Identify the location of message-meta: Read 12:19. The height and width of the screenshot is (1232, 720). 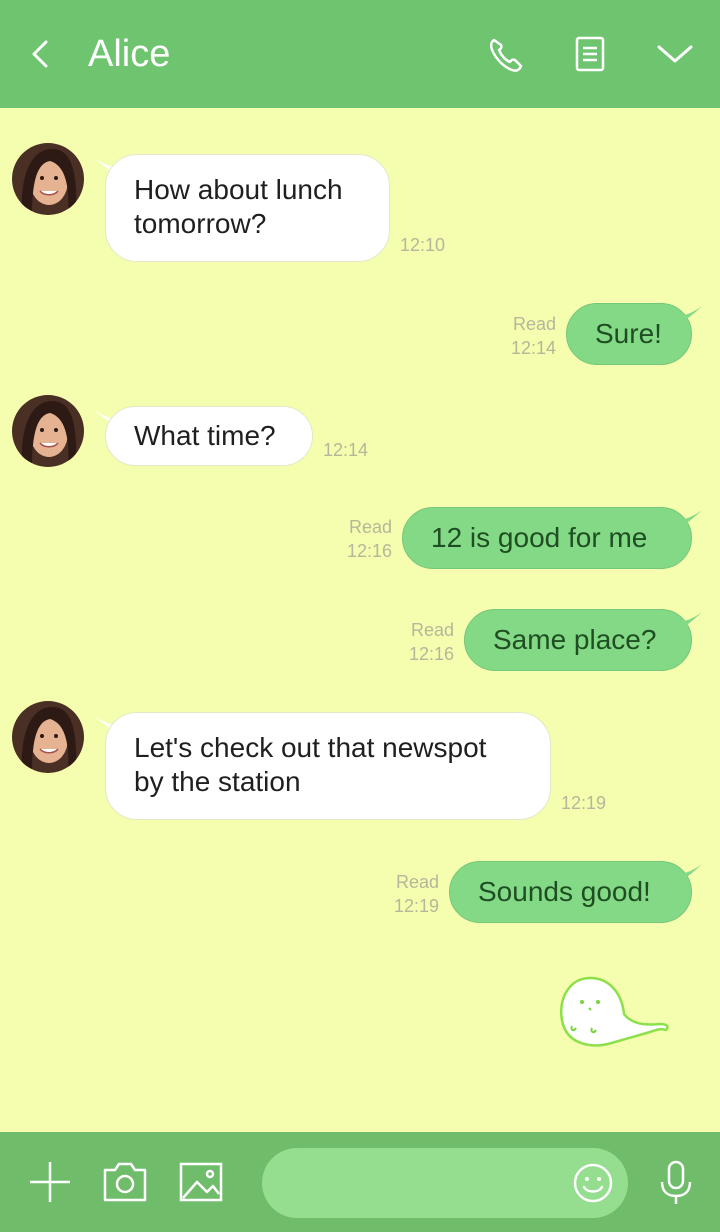
(411, 894).